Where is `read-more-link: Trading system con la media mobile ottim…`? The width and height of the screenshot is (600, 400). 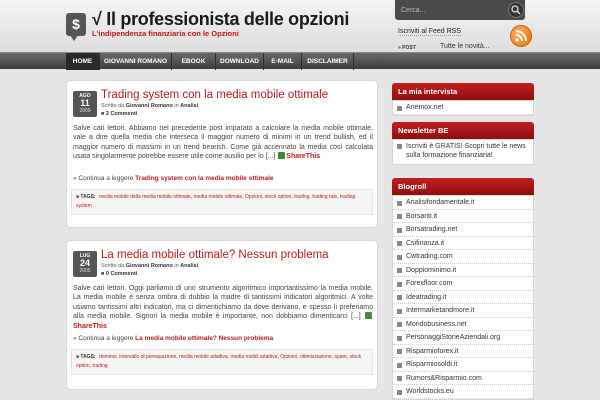 read-more-link: Trading system con la media mobile ottim… is located at coordinates (204, 178).